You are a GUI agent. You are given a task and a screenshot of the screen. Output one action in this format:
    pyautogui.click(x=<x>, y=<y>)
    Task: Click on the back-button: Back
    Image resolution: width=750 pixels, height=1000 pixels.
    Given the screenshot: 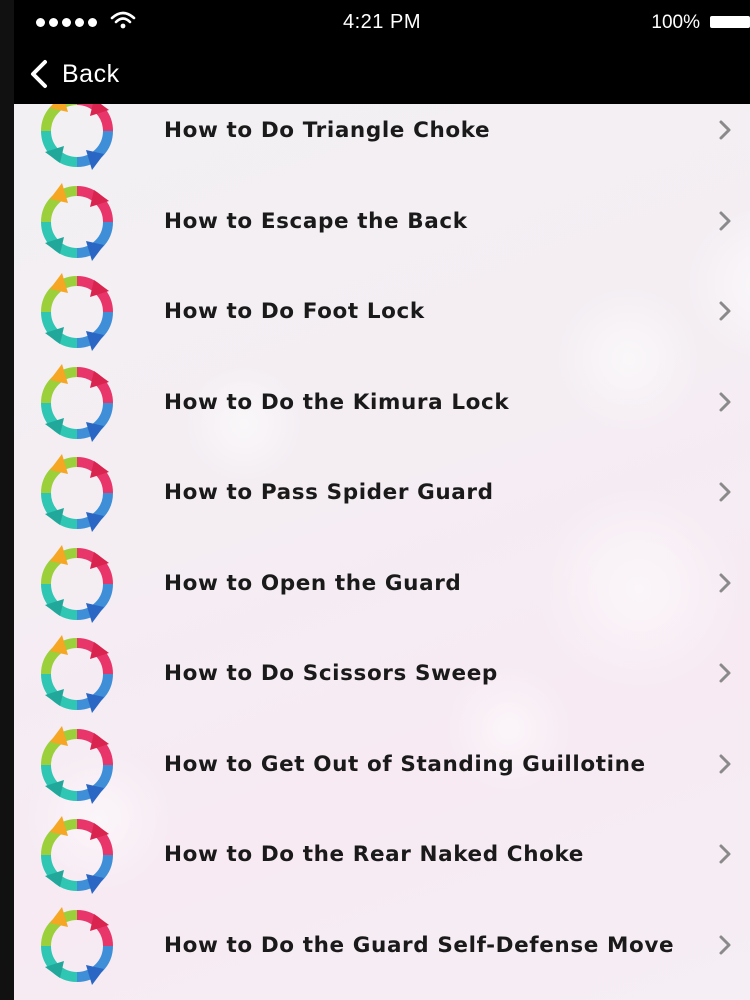 What is the action you would take?
    pyautogui.click(x=74, y=74)
    